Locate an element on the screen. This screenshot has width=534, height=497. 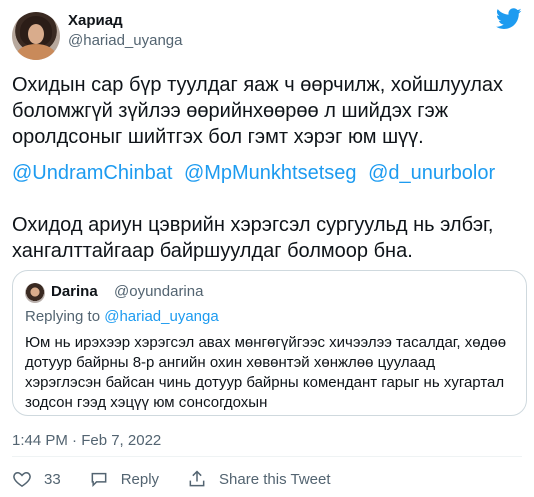
reply-button: Reply is located at coordinates (124, 479).